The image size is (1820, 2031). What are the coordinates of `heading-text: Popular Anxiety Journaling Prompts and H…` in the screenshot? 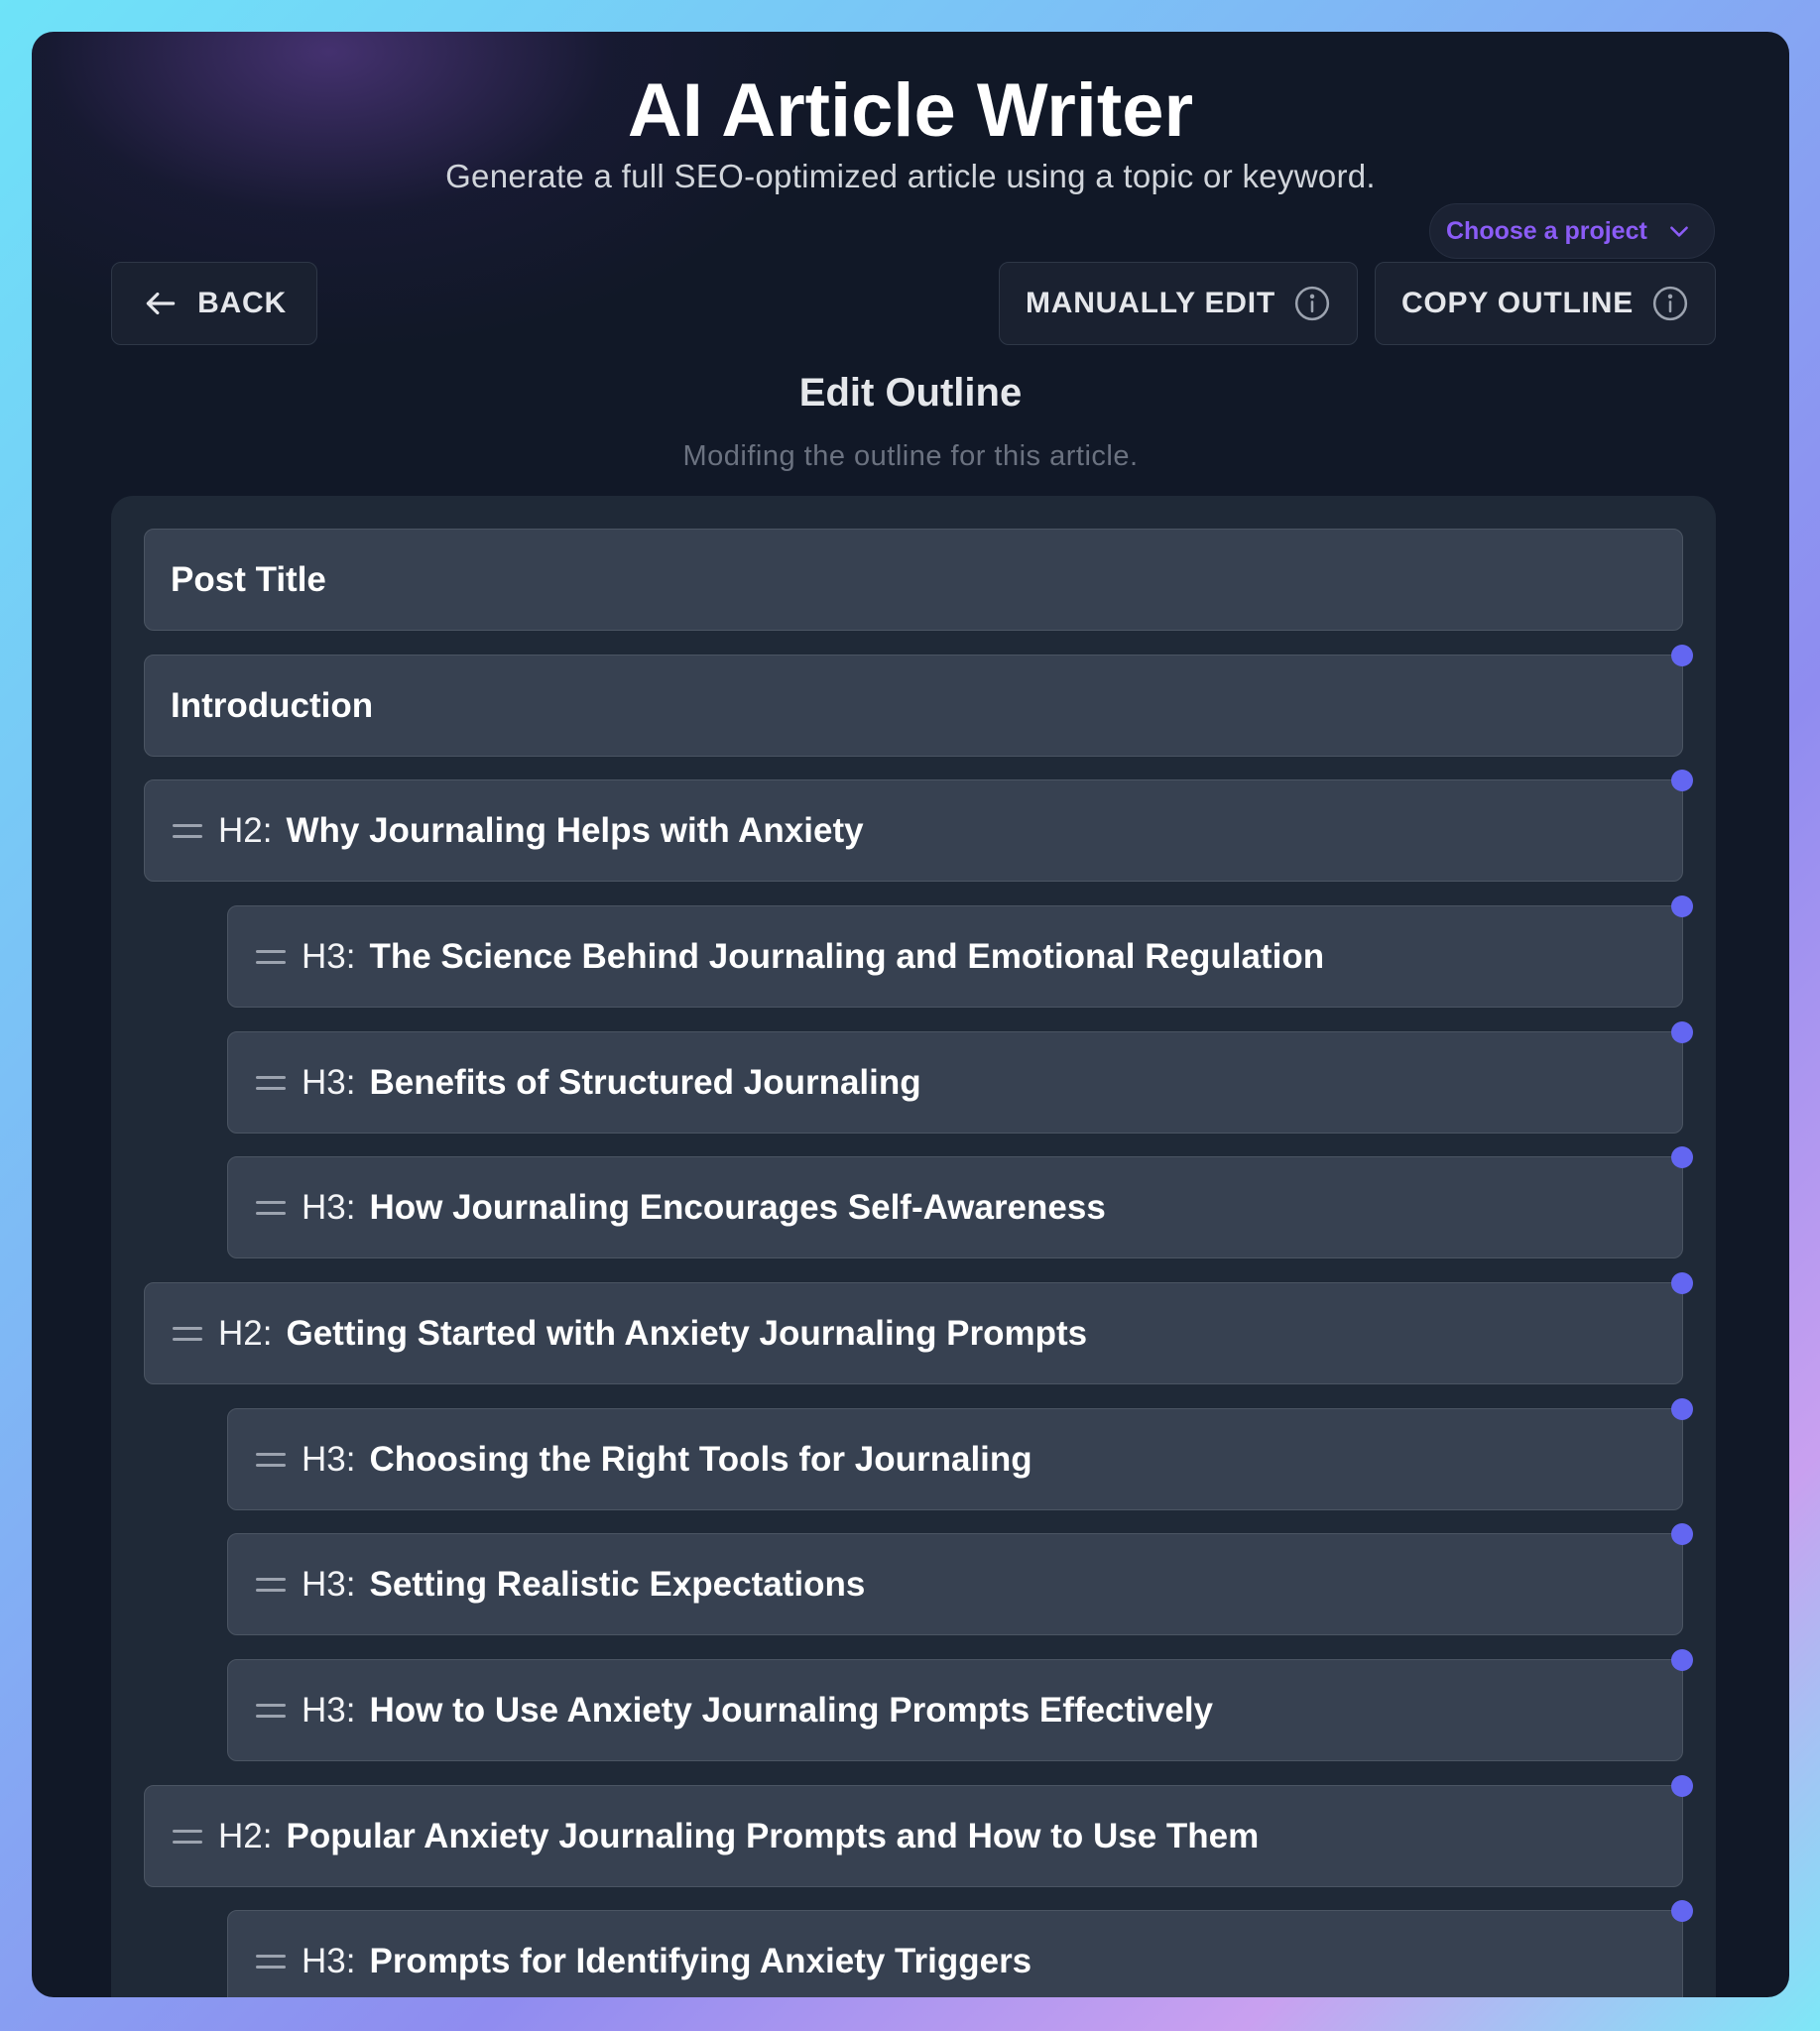 It's located at (773, 1836).